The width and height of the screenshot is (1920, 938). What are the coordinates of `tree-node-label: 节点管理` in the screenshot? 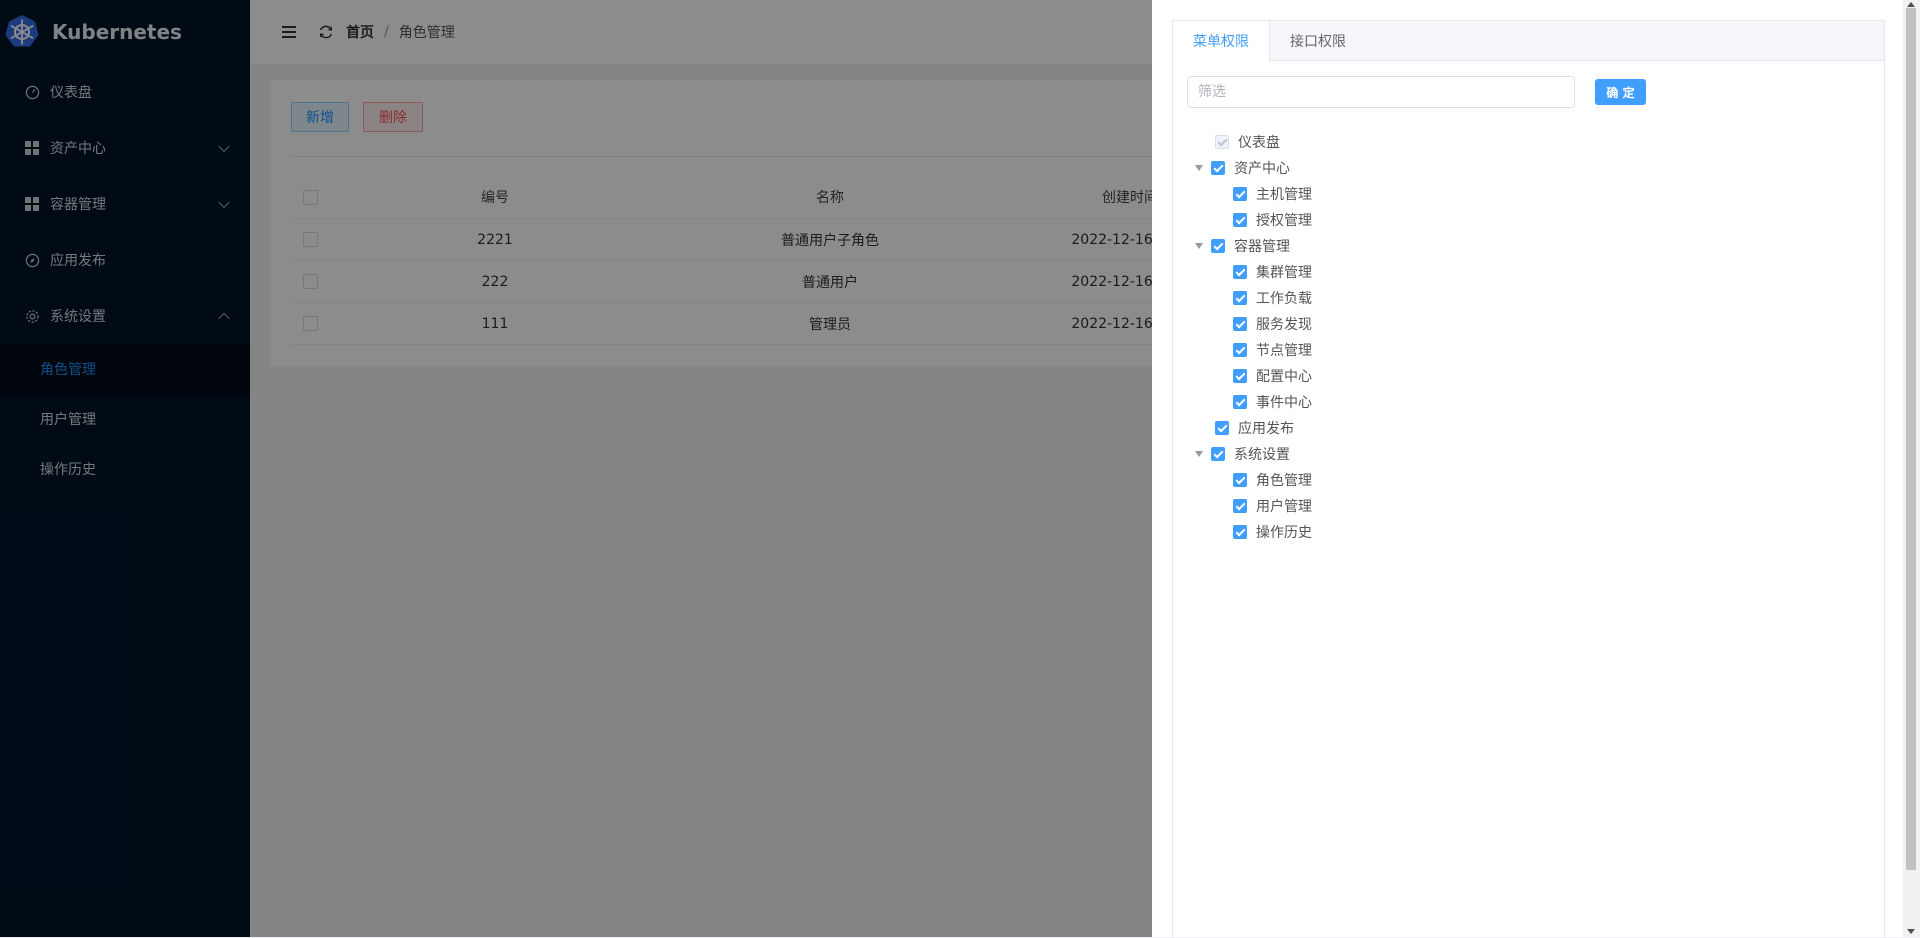 It's located at (1284, 351).